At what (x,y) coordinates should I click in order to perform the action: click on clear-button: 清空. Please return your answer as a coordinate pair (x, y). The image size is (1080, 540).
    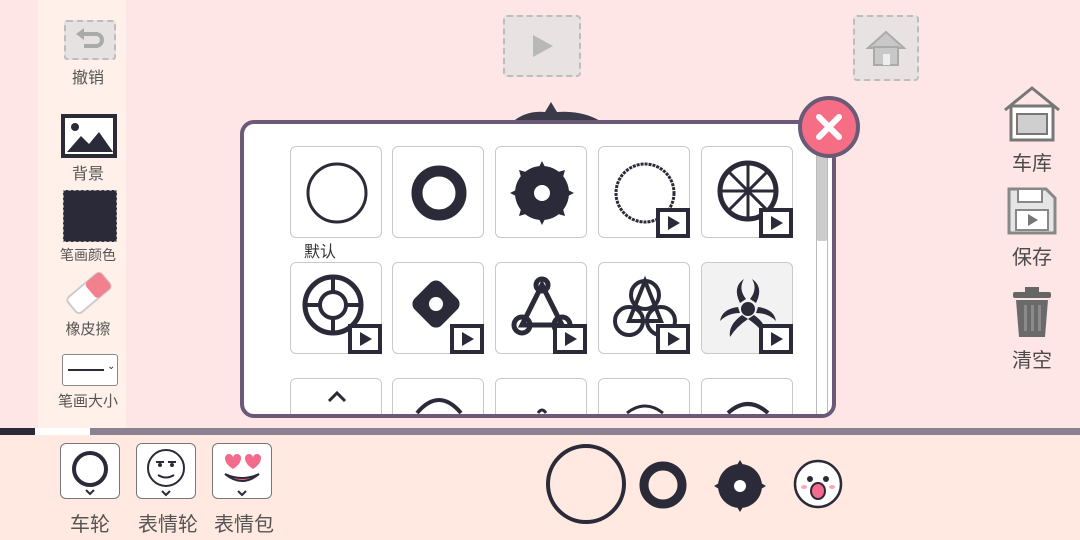
    Looking at the image, I should click on (1032, 329).